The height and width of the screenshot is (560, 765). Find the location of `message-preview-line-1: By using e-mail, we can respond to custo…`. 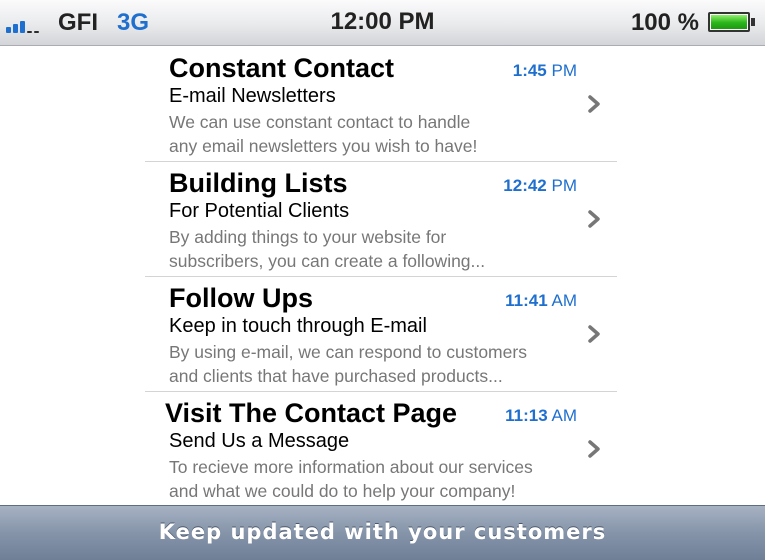

message-preview-line-1: By using e-mail, we can respond to custo… is located at coordinates (348, 352).